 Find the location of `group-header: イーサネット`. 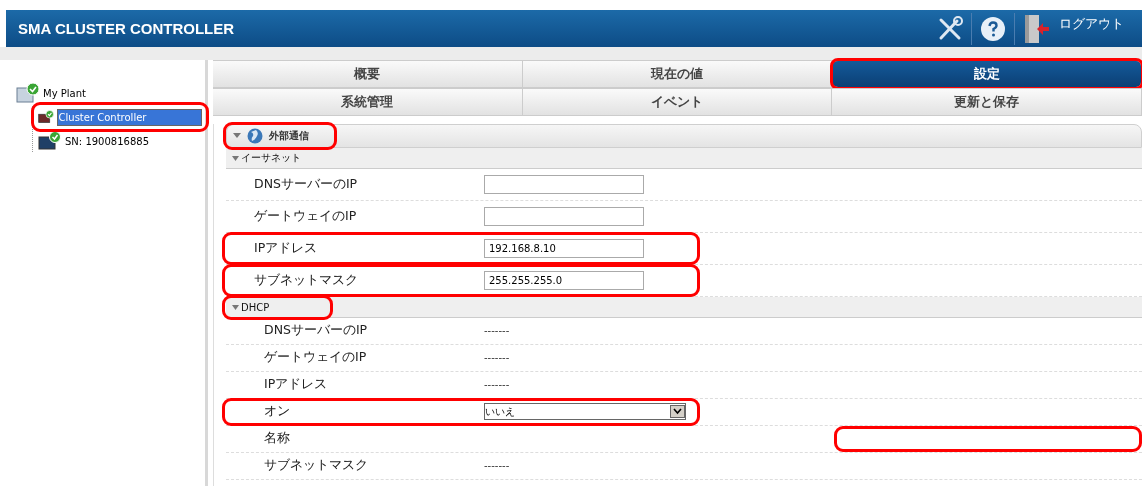

group-header: イーサネット is located at coordinates (684, 158).